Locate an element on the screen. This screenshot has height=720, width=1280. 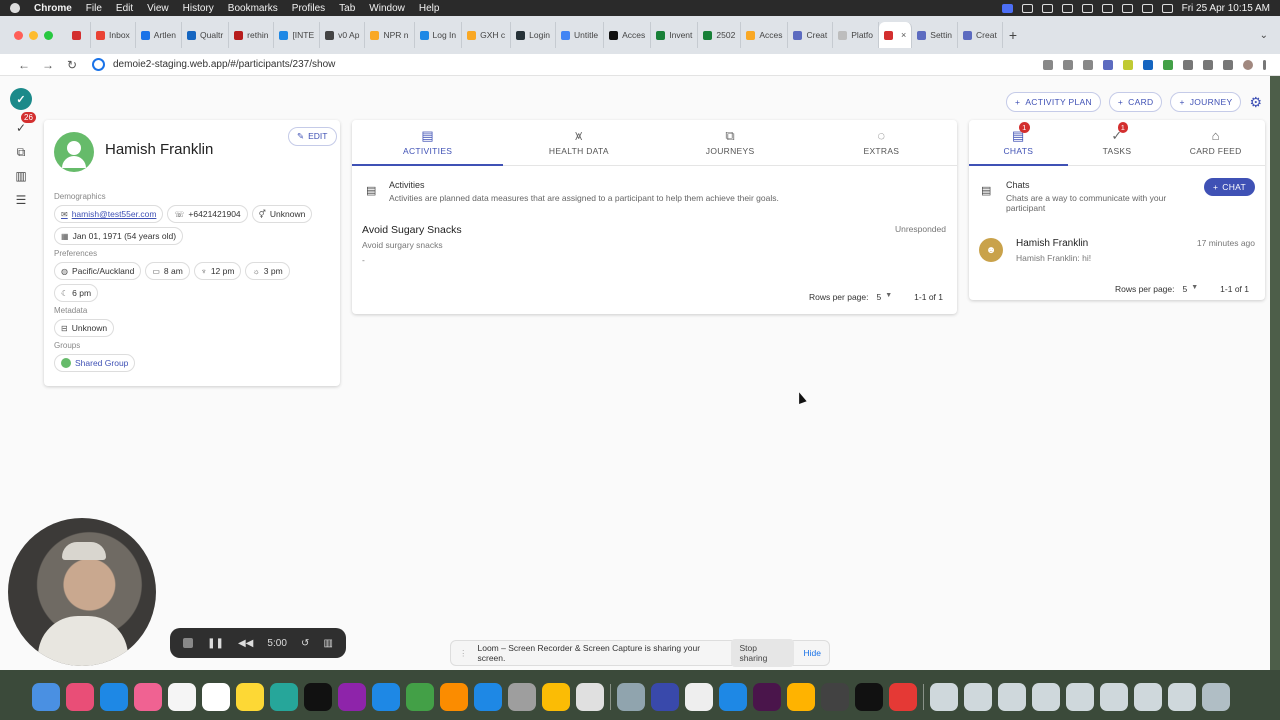
apple-tv-icon is located at coordinates (318, 697).